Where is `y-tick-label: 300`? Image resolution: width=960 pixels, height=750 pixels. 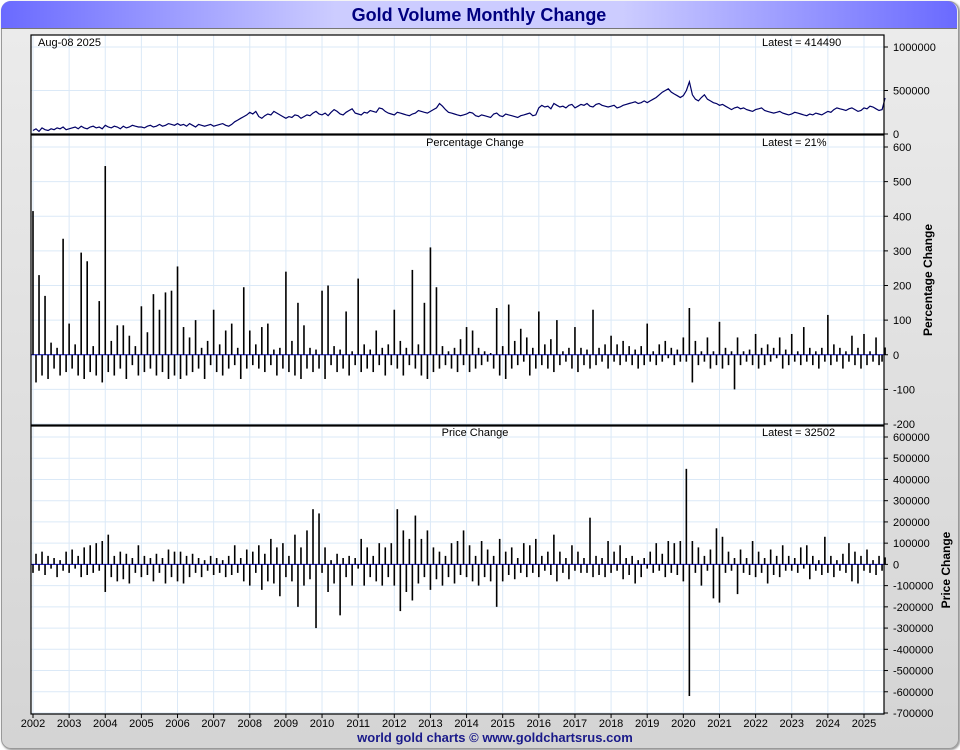 y-tick-label: 300 is located at coordinates (902, 252).